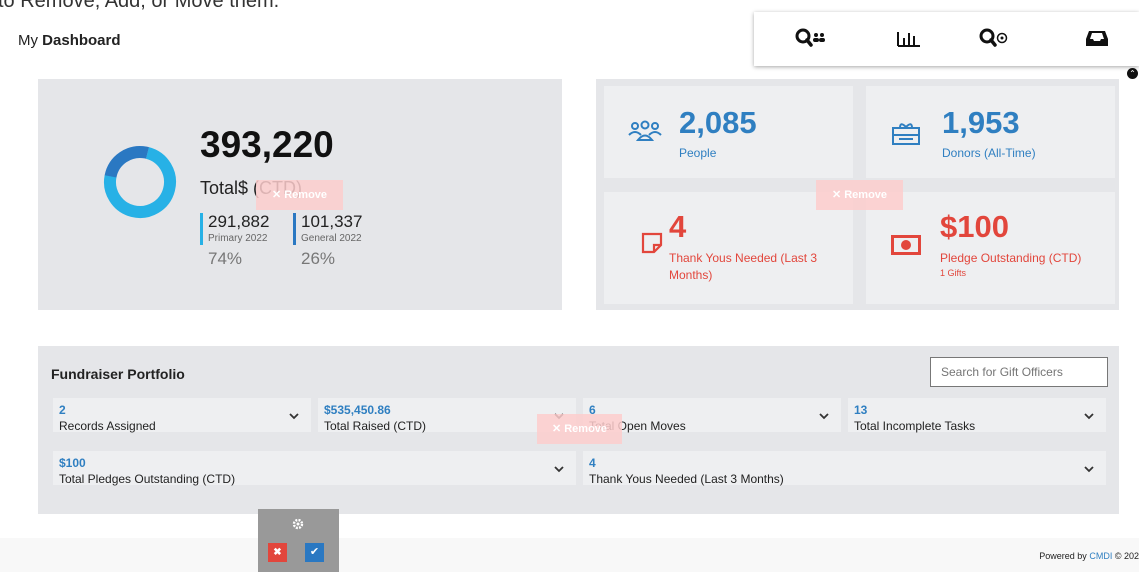  Describe the element at coordinates (357, 410) in the screenshot. I see `card-value: $535,450.86` at that location.